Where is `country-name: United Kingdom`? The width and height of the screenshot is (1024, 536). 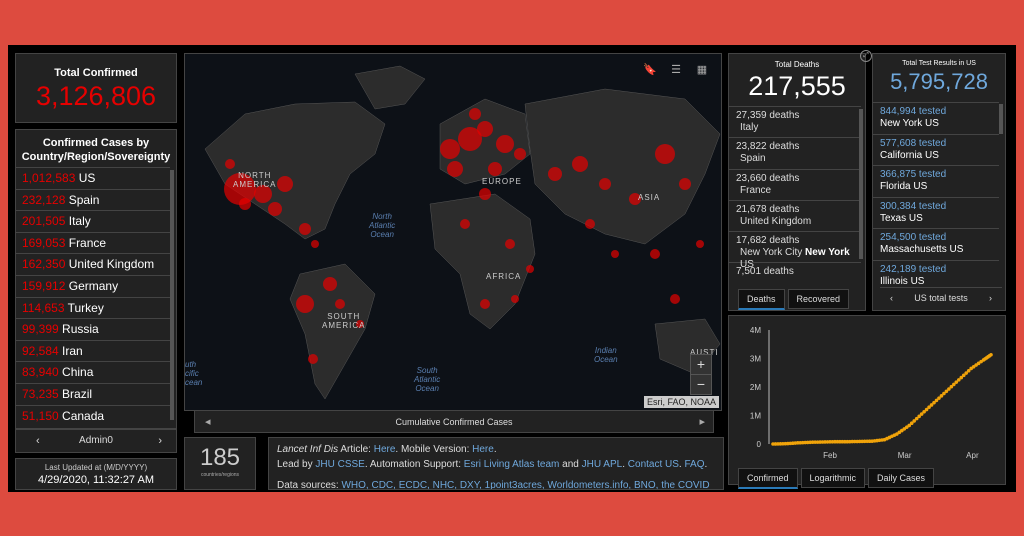
country-name: United Kingdom is located at coordinates (111, 264).